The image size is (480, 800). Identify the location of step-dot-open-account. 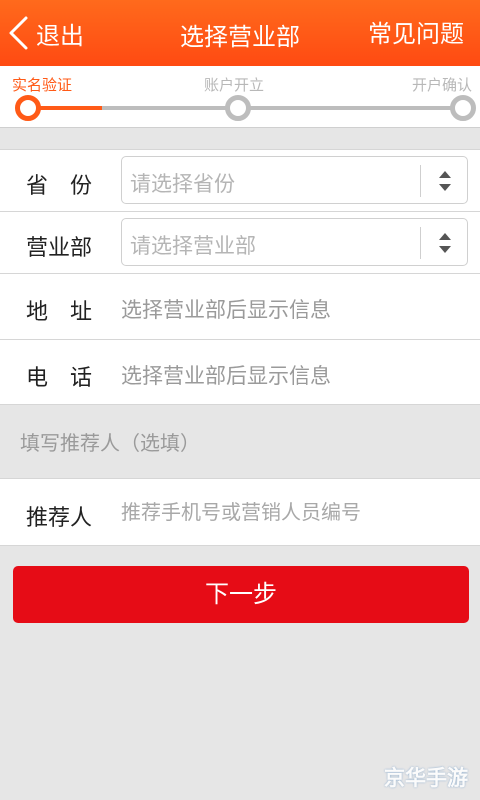
(238, 108).